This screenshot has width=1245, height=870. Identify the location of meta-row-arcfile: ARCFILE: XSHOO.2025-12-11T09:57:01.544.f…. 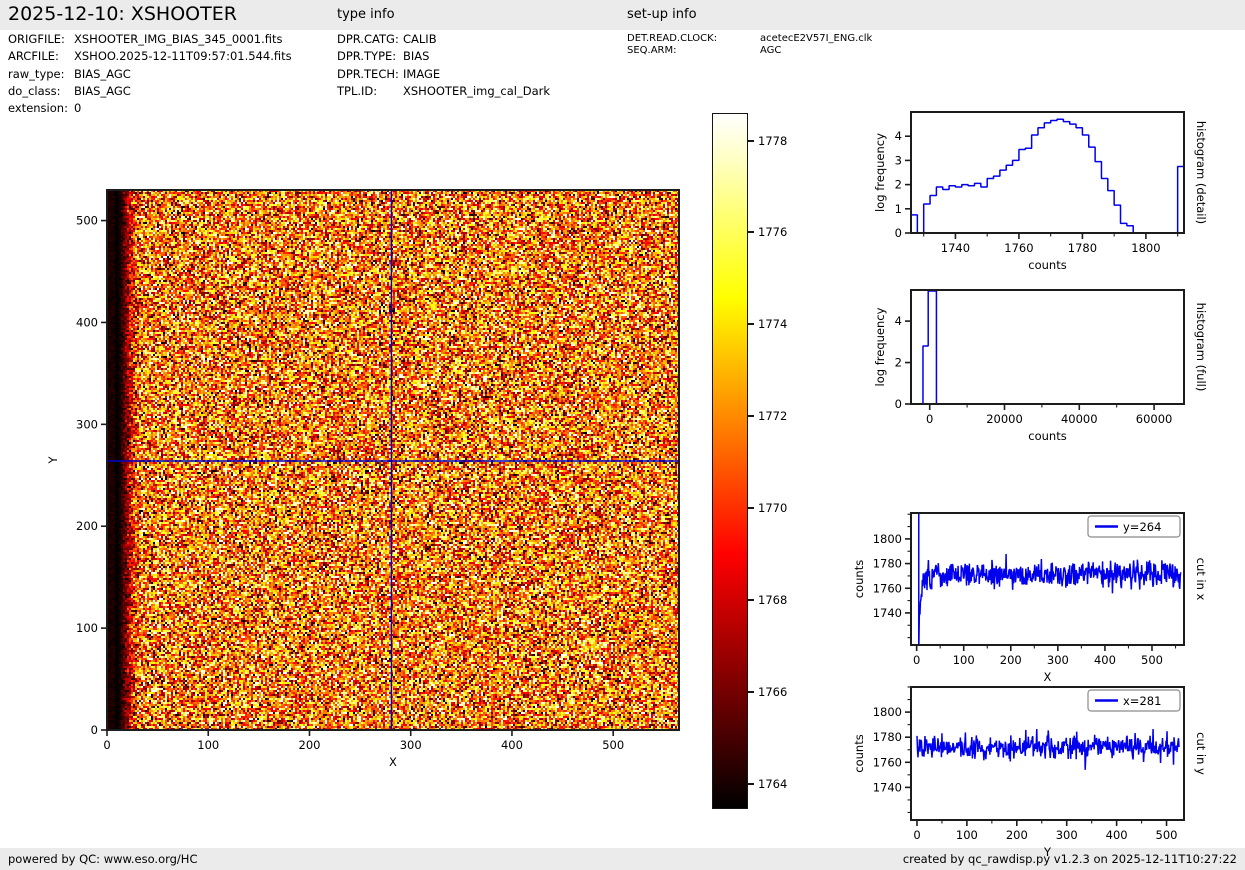
(150, 56).